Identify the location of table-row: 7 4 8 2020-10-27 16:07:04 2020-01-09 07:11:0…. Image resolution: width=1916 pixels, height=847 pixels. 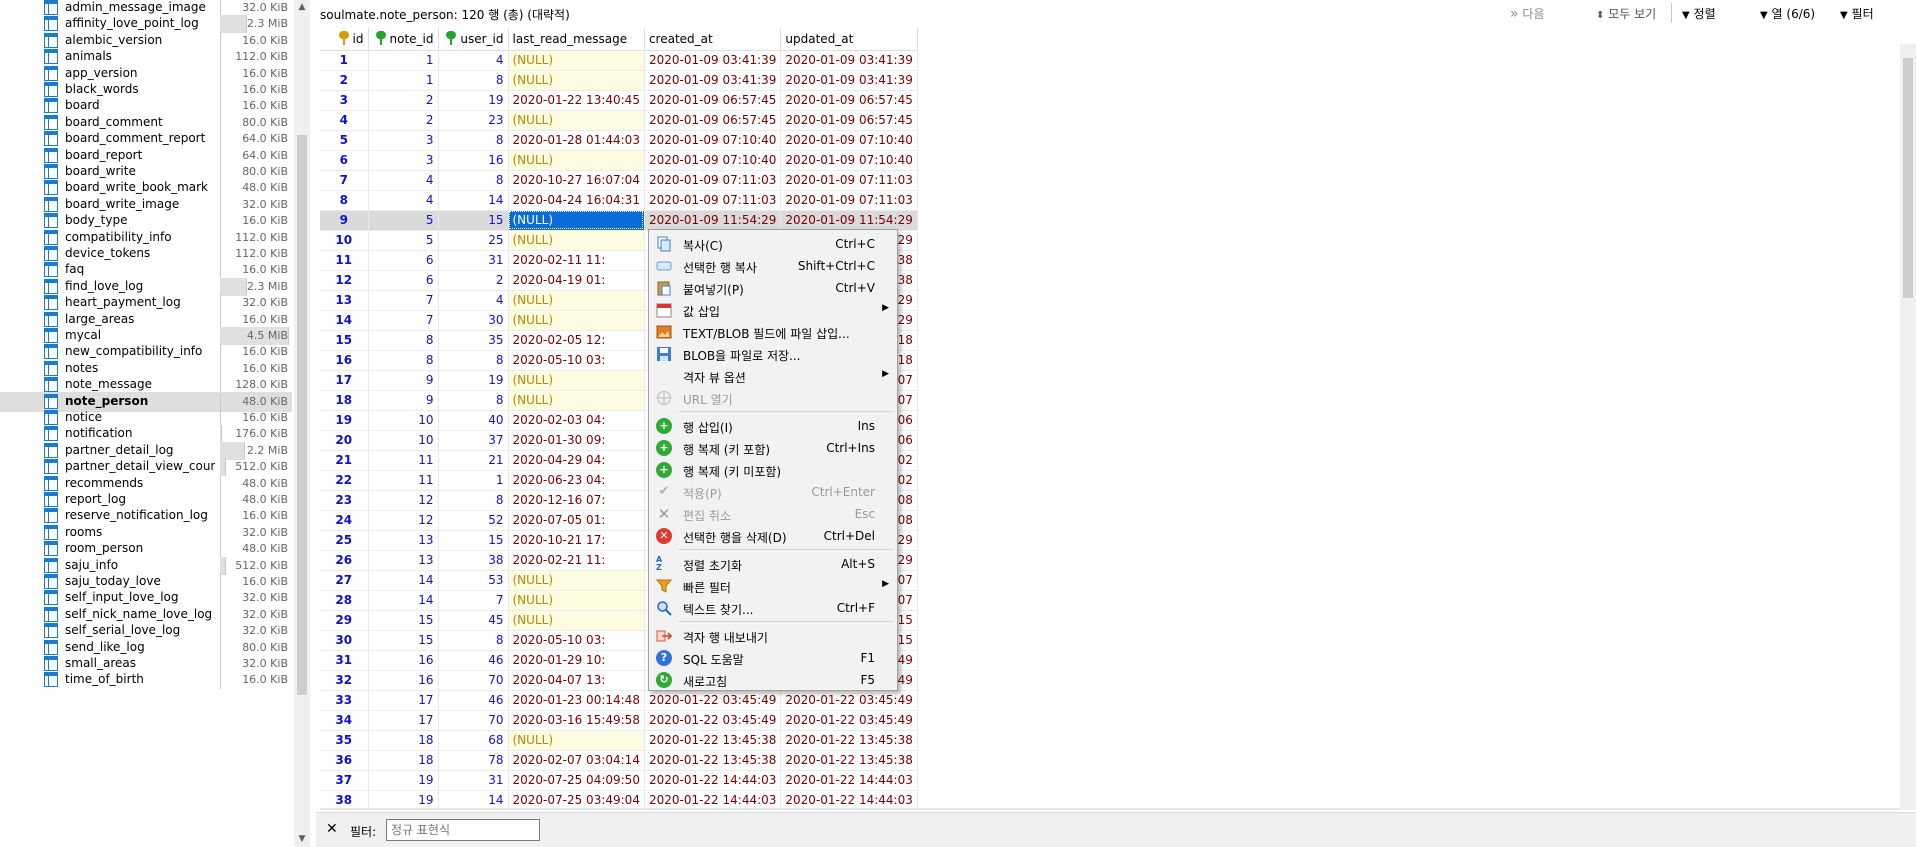
(619, 180).